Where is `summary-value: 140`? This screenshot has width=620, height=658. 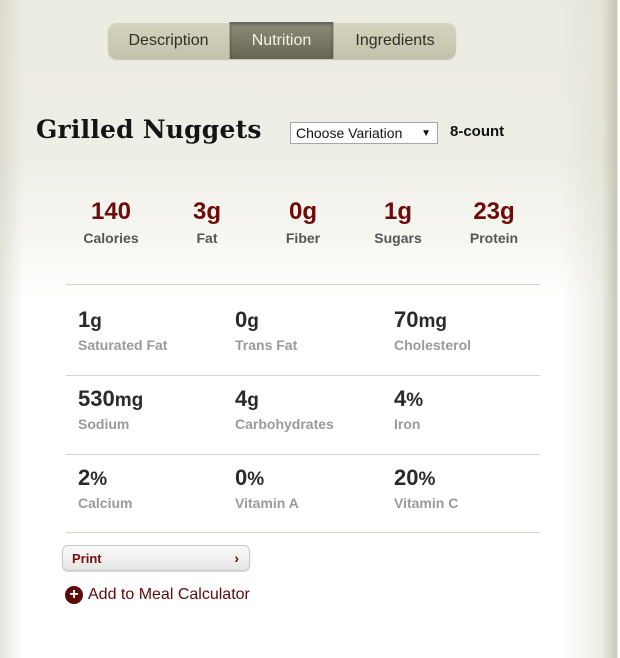
summary-value: 140 is located at coordinates (111, 211).